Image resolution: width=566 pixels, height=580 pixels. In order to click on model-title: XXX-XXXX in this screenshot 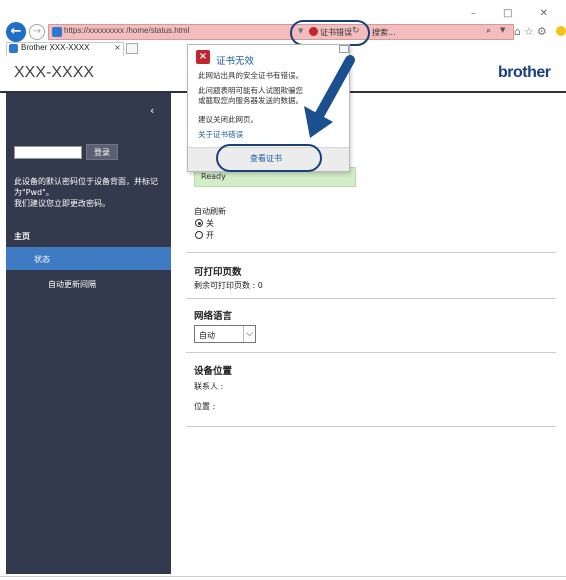, I will do `click(54, 72)`.